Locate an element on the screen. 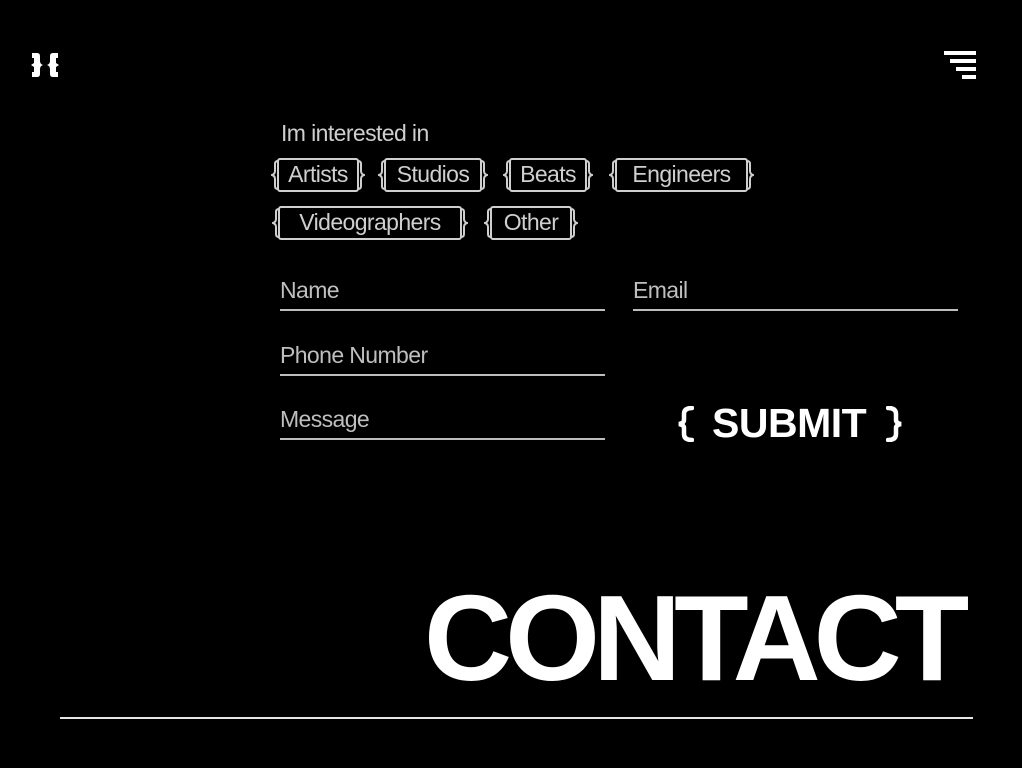 The image size is (1022, 768). chip-label: Artists is located at coordinates (318, 174).